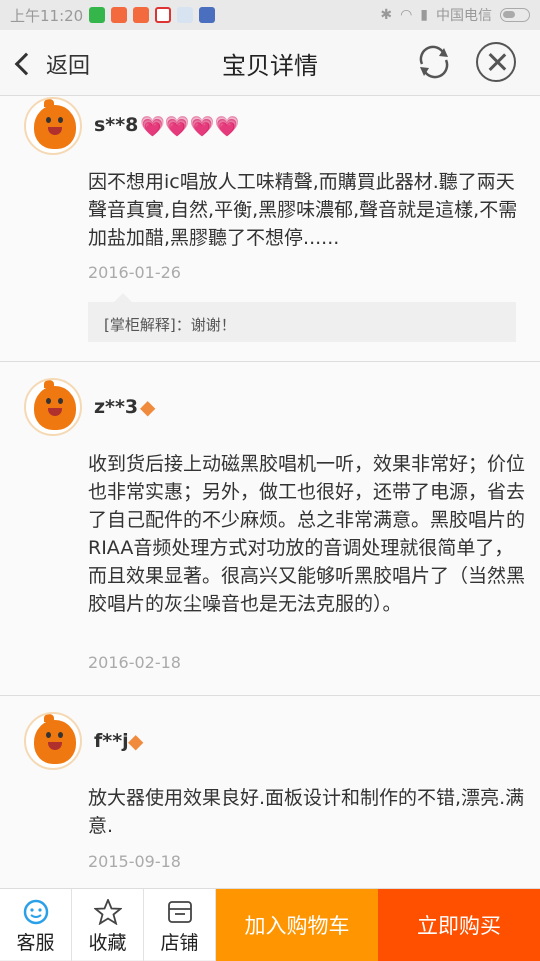 Image resolution: width=540 pixels, height=961 pixels. Describe the element at coordinates (107, 943) in the screenshot. I see `favorite-label: 收藏` at that location.